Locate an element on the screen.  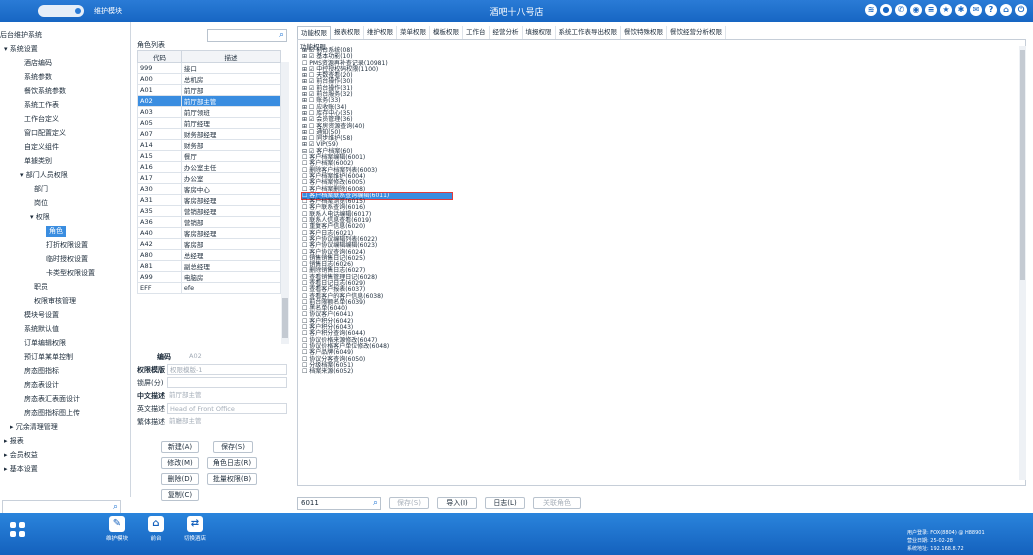
nav-item: 角色 is located at coordinates (65, 231).